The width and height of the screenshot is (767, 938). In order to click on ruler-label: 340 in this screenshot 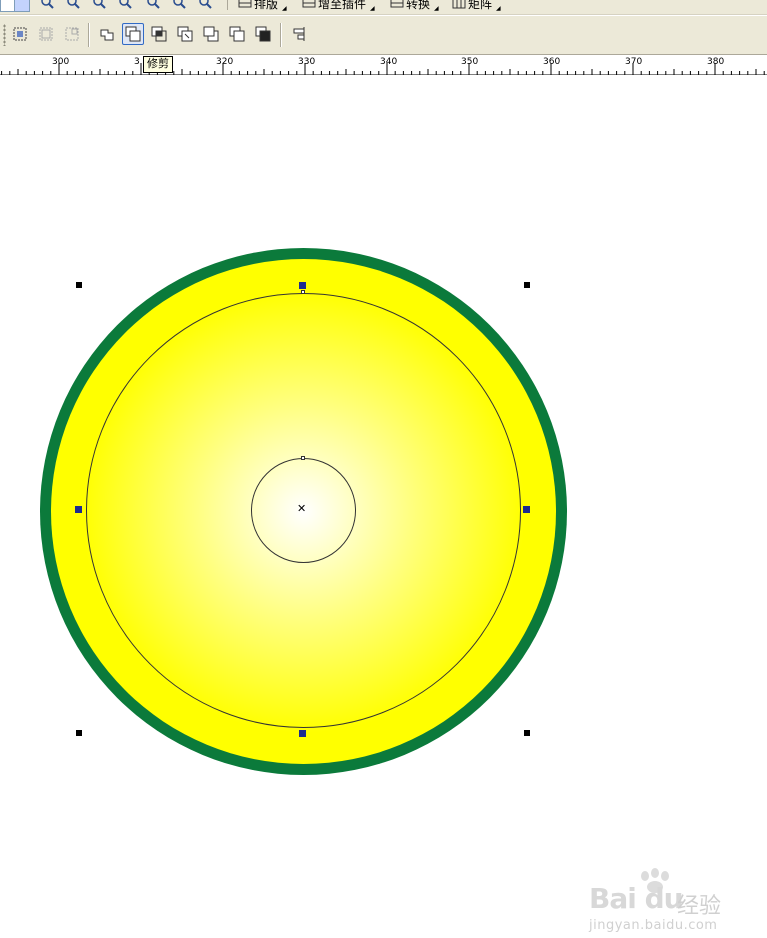, I will do `click(389, 62)`.